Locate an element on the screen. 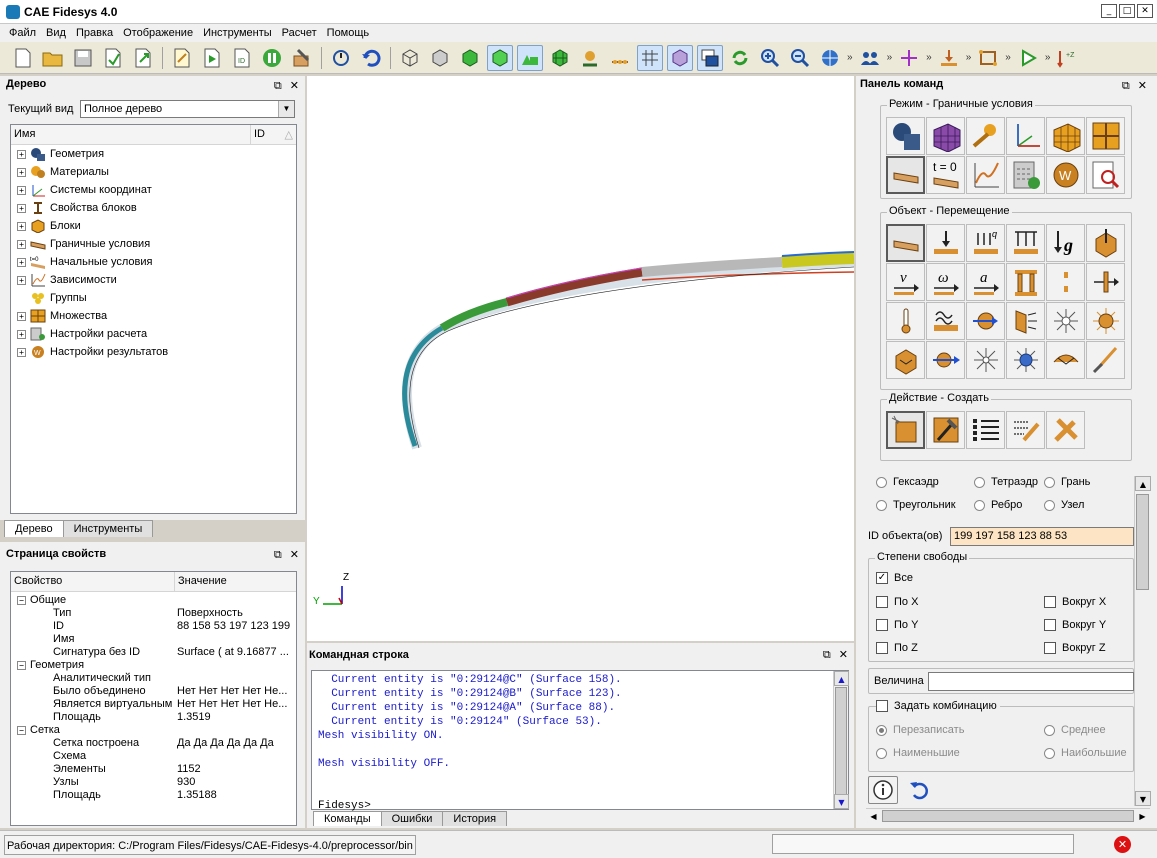 The image size is (1157, 858). col-property-header: Свойство is located at coordinates (93, 581).